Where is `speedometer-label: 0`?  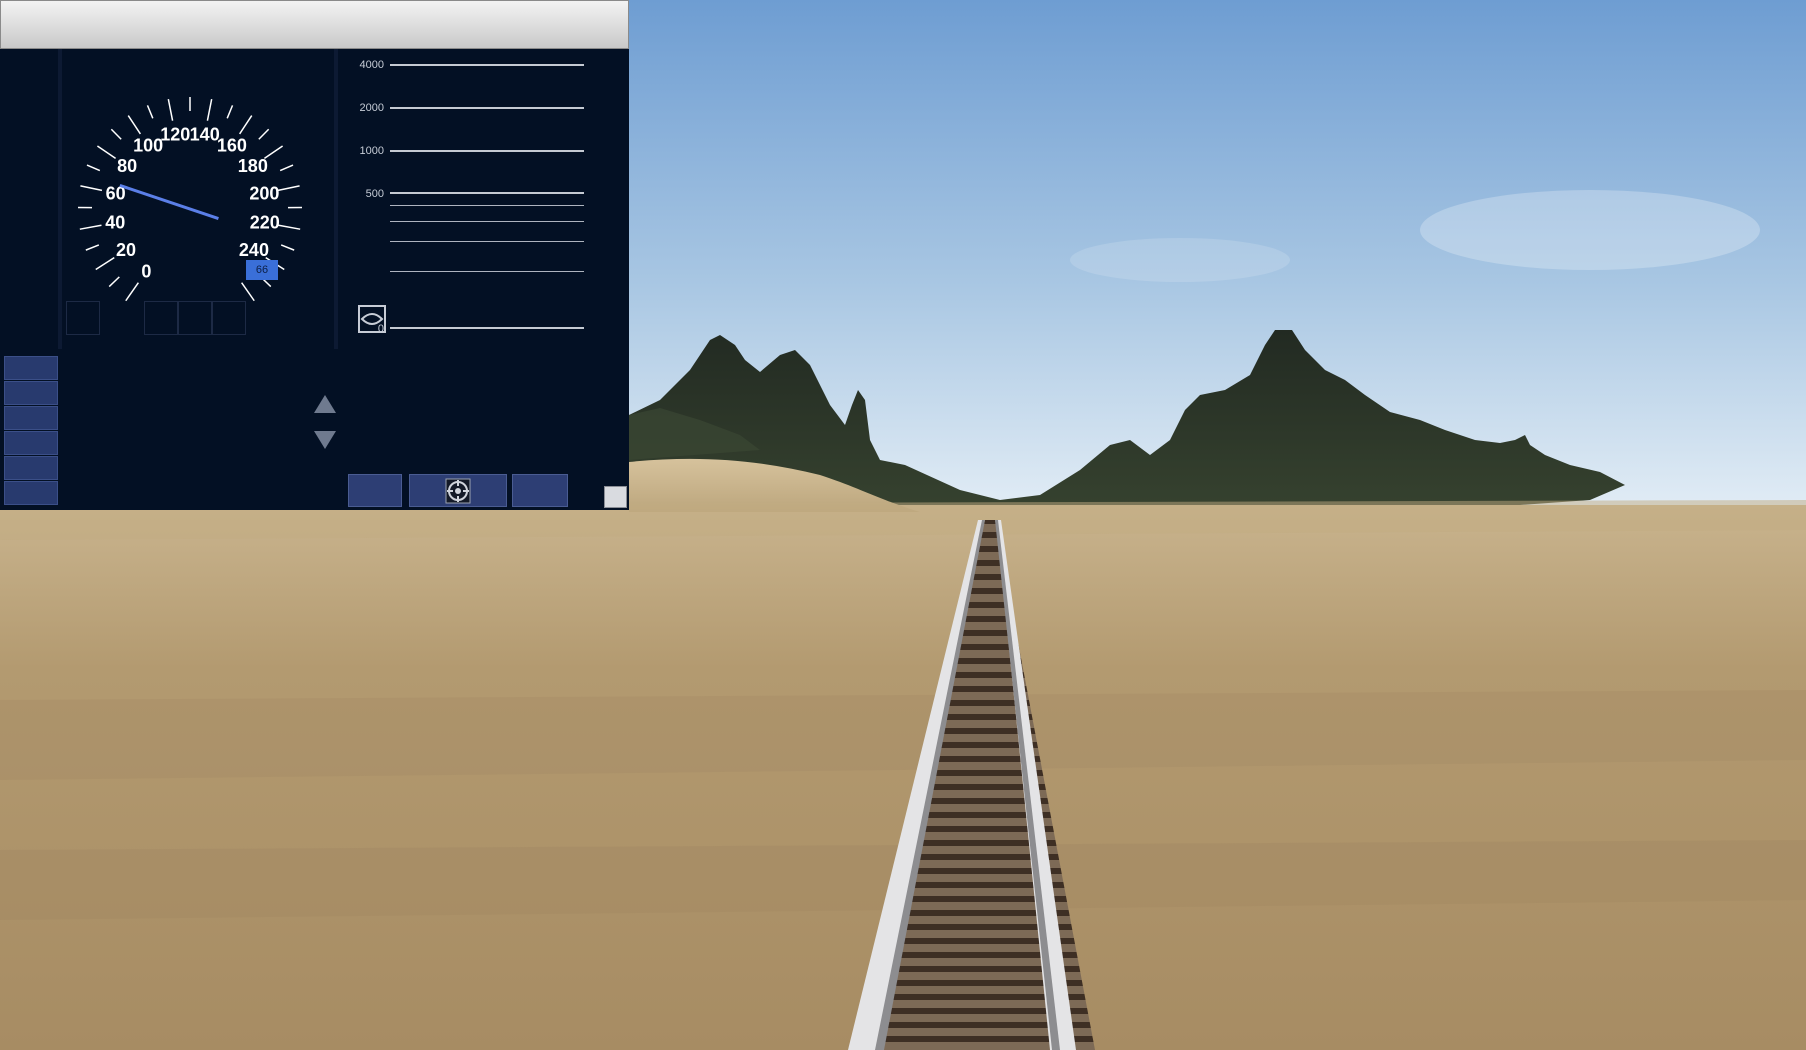
speedometer-label: 0 is located at coordinates (146, 271).